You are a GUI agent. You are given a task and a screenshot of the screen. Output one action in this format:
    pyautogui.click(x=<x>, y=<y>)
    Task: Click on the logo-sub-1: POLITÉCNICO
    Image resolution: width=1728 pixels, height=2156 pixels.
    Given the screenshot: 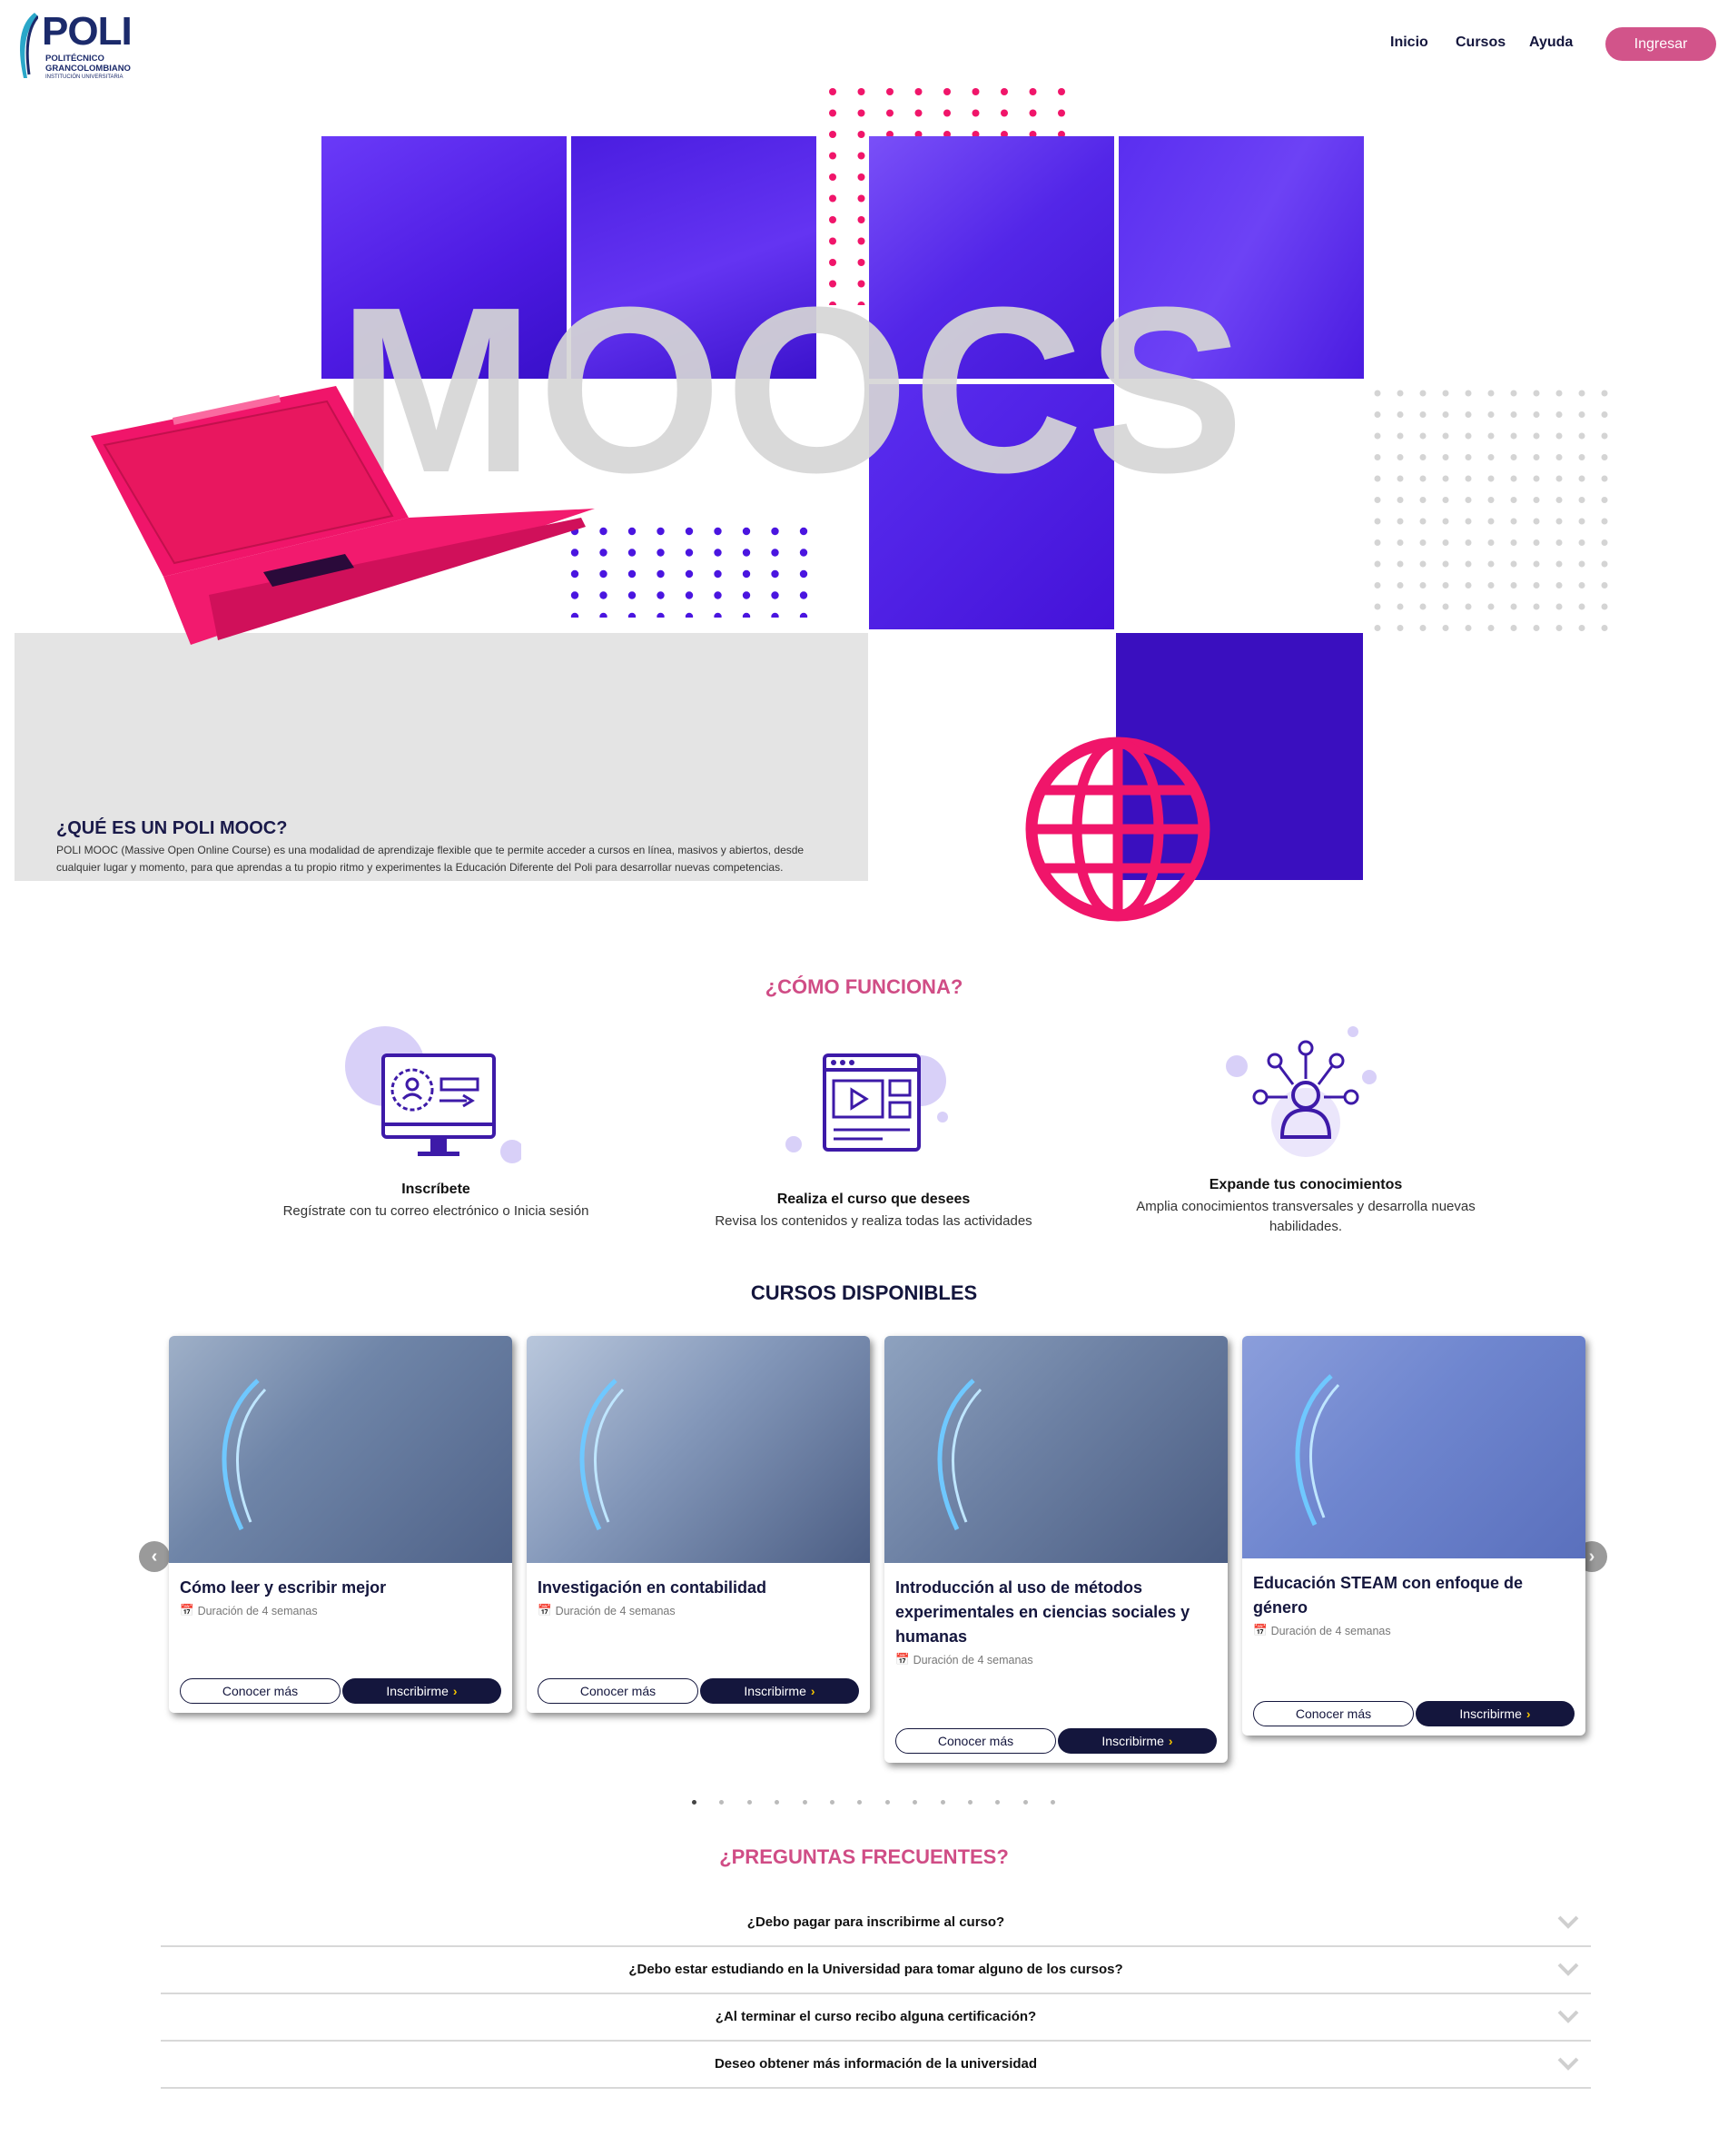 What is the action you would take?
    pyautogui.click(x=74, y=59)
    